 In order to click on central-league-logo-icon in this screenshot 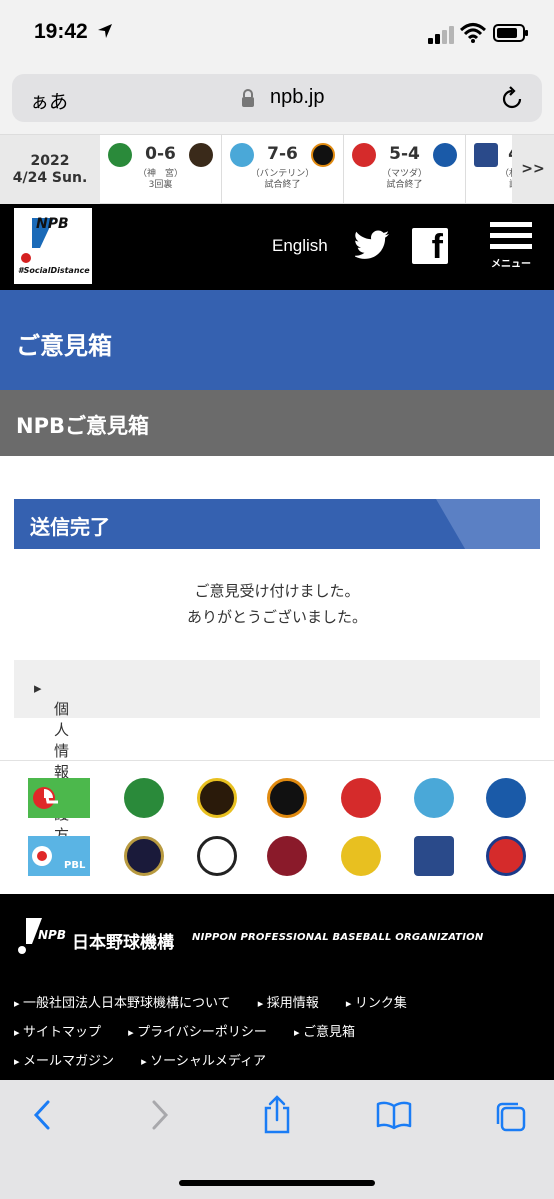, I will do `click(59, 798)`.